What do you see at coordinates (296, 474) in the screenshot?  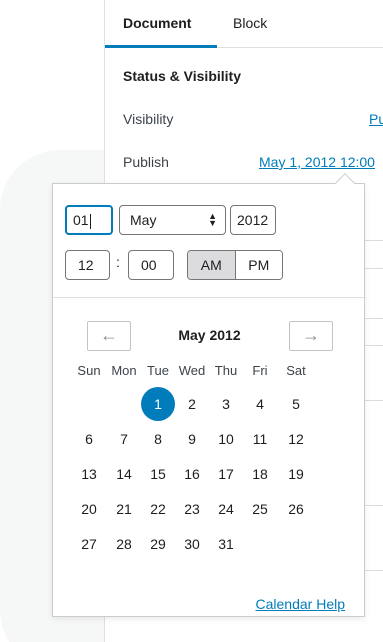 I see `calendar-day: 19` at bounding box center [296, 474].